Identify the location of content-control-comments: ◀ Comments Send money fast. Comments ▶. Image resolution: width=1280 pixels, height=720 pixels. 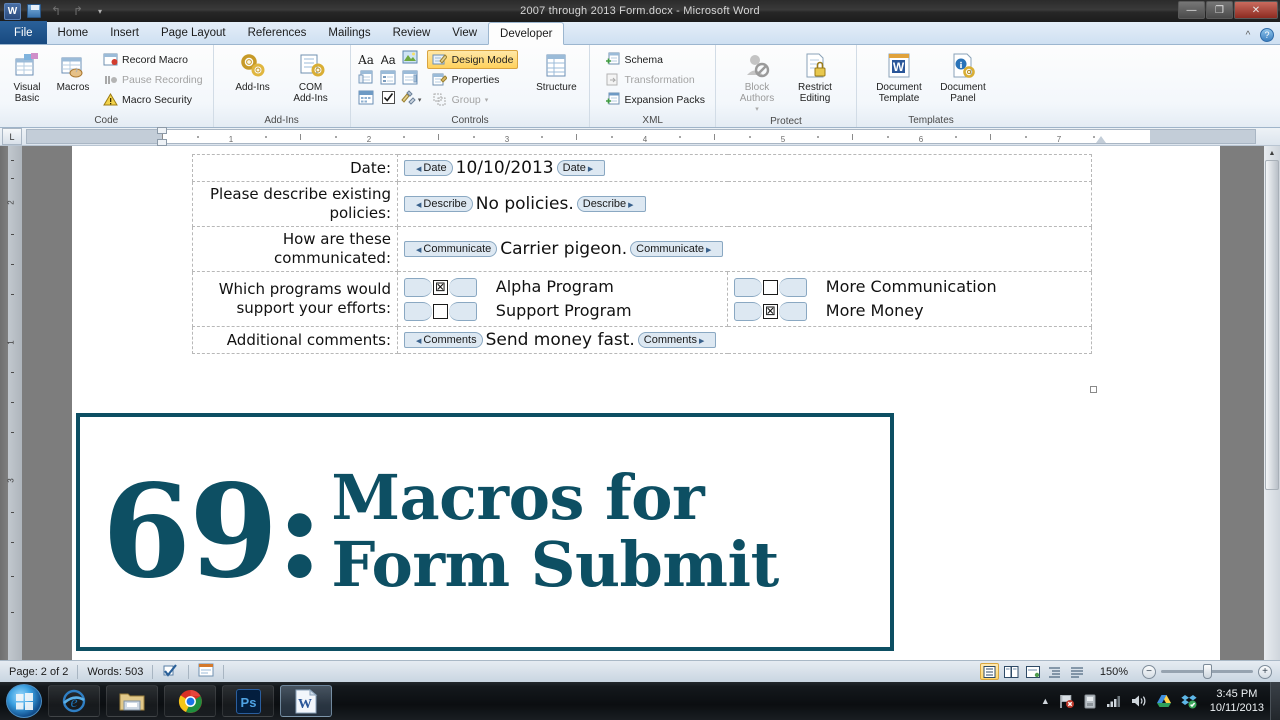
(560, 340).